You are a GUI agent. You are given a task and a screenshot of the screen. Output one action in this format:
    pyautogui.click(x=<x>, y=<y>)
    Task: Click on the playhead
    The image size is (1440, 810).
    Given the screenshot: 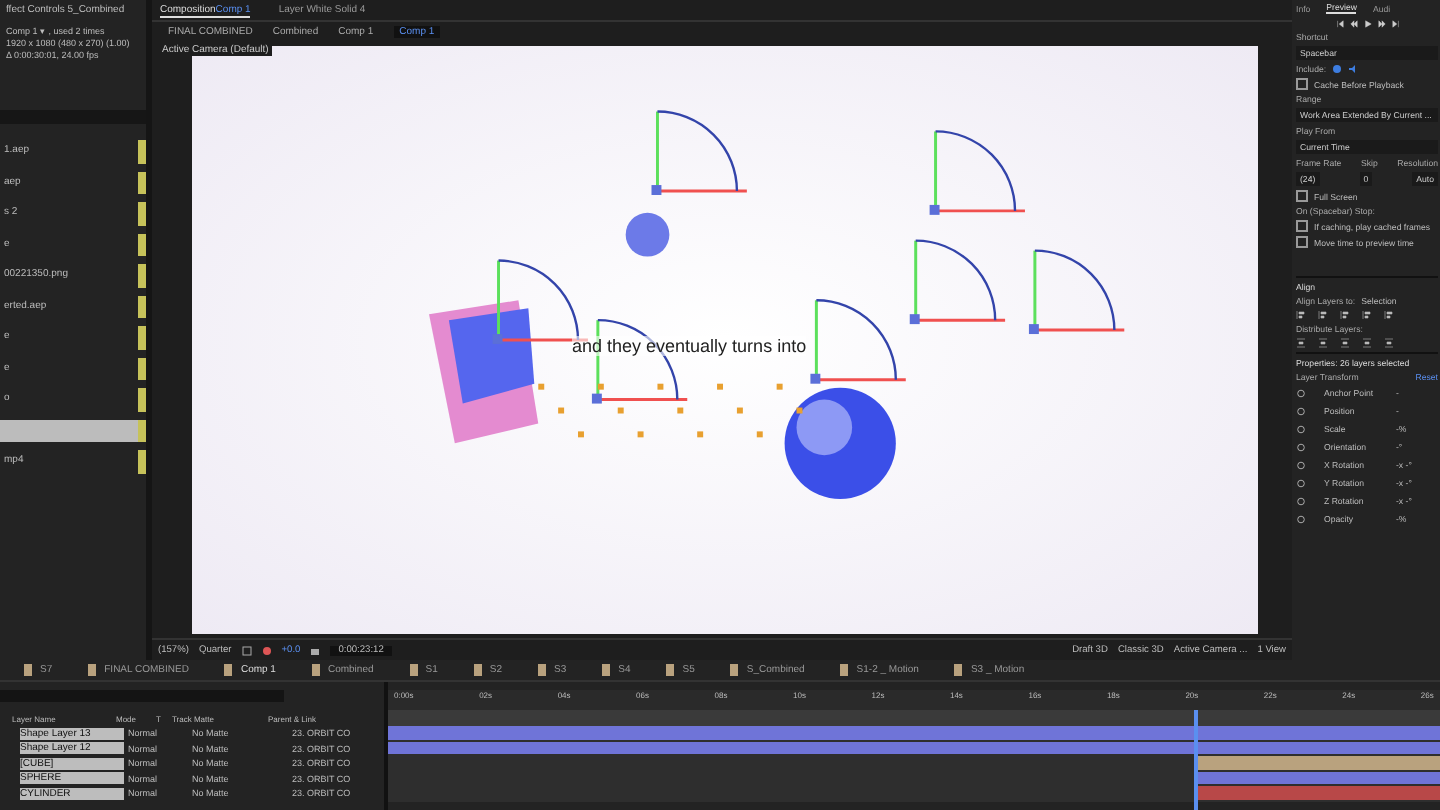 What is the action you would take?
    pyautogui.click(x=1196, y=760)
    